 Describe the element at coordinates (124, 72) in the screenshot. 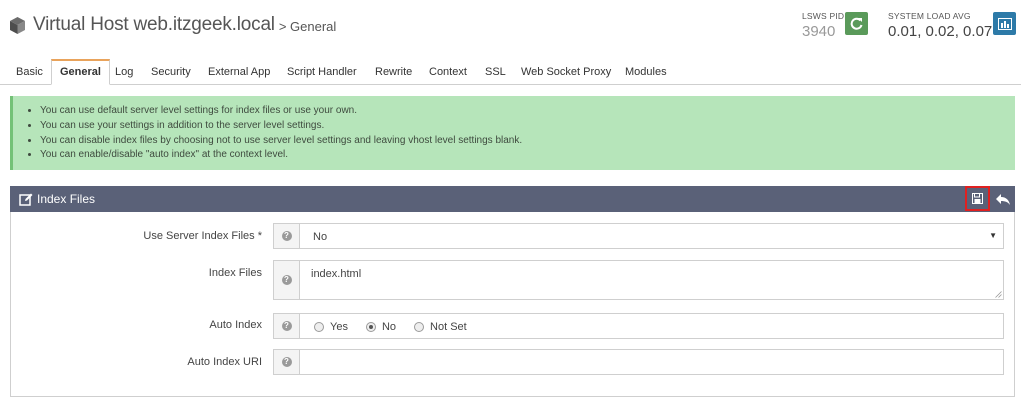

I see `tab-log: Log` at that location.